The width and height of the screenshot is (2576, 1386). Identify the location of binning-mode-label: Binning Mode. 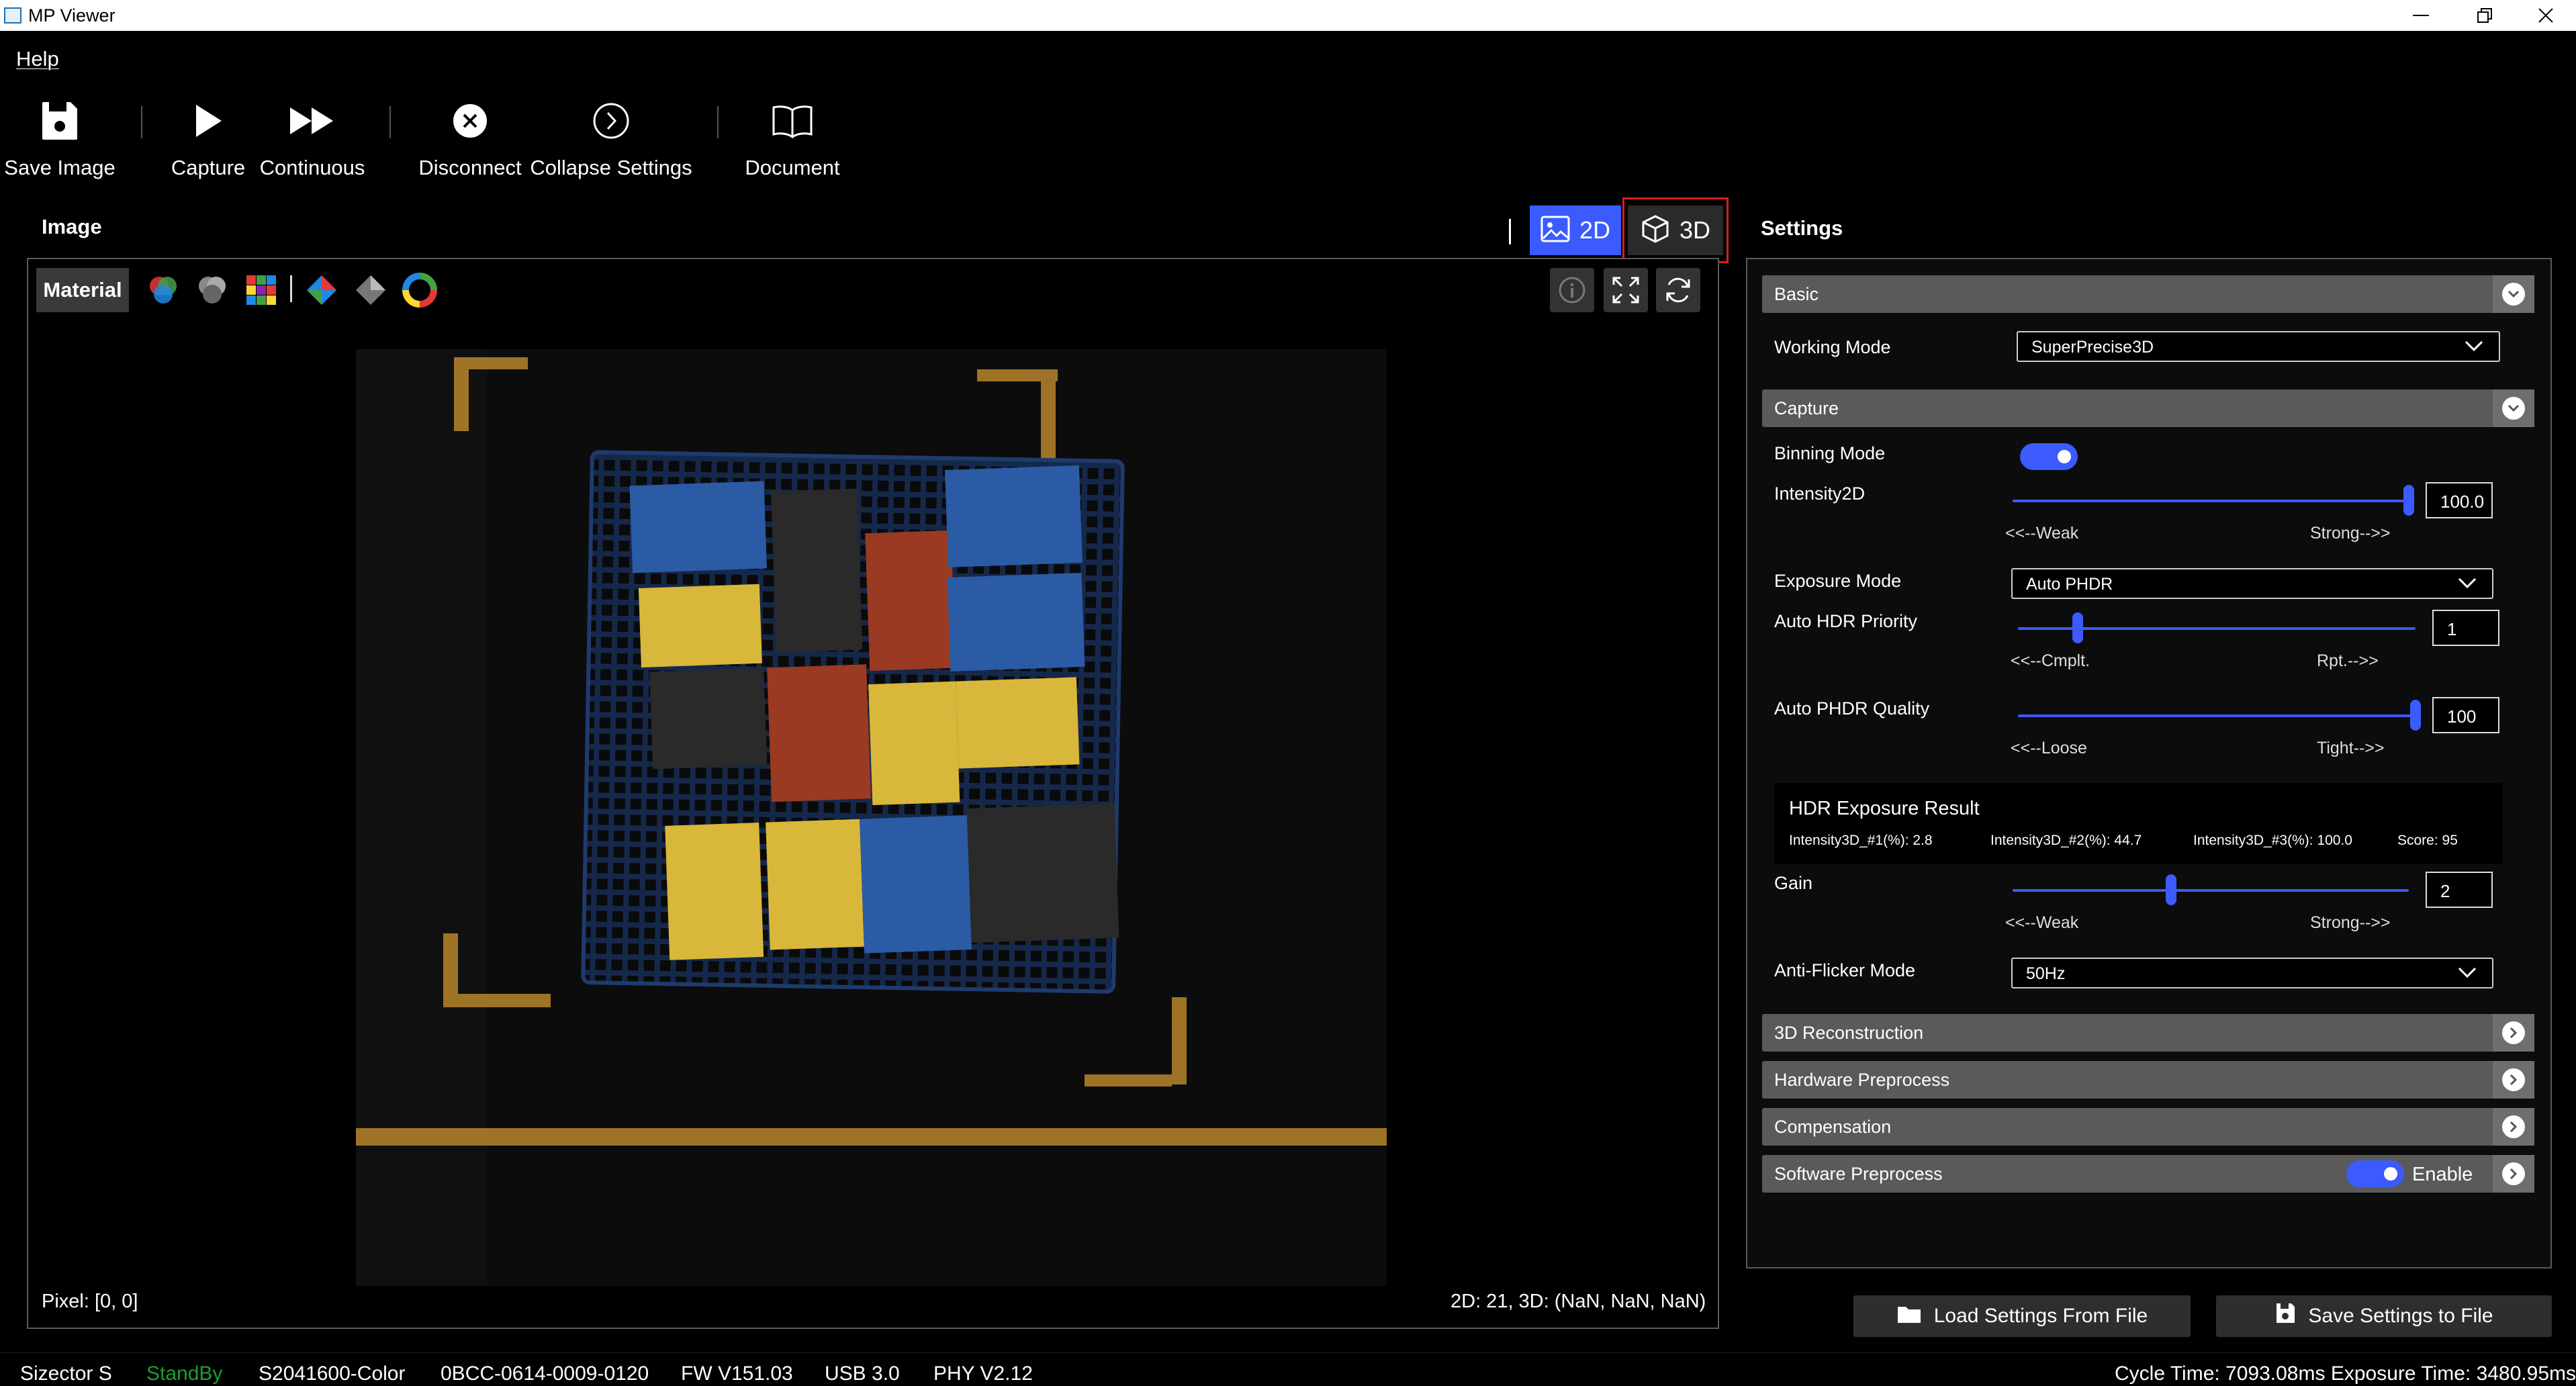
(1830, 453).